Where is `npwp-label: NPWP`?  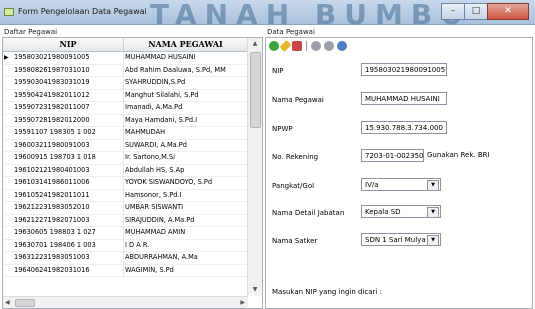 npwp-label: NPWP is located at coordinates (282, 129).